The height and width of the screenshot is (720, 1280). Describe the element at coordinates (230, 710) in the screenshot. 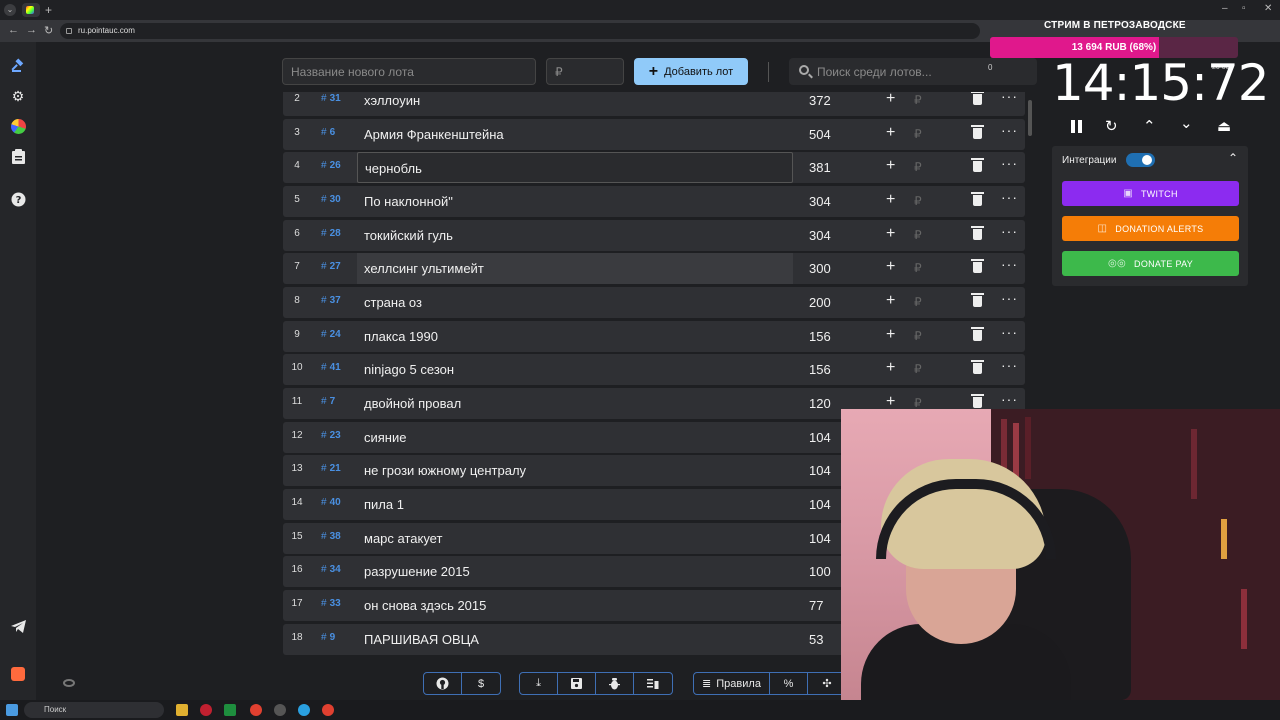

I see `xbox-icon` at that location.